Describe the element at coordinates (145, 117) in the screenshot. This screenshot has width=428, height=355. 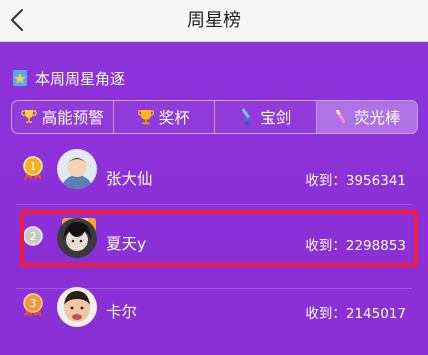
I see `trophy-icon` at that location.